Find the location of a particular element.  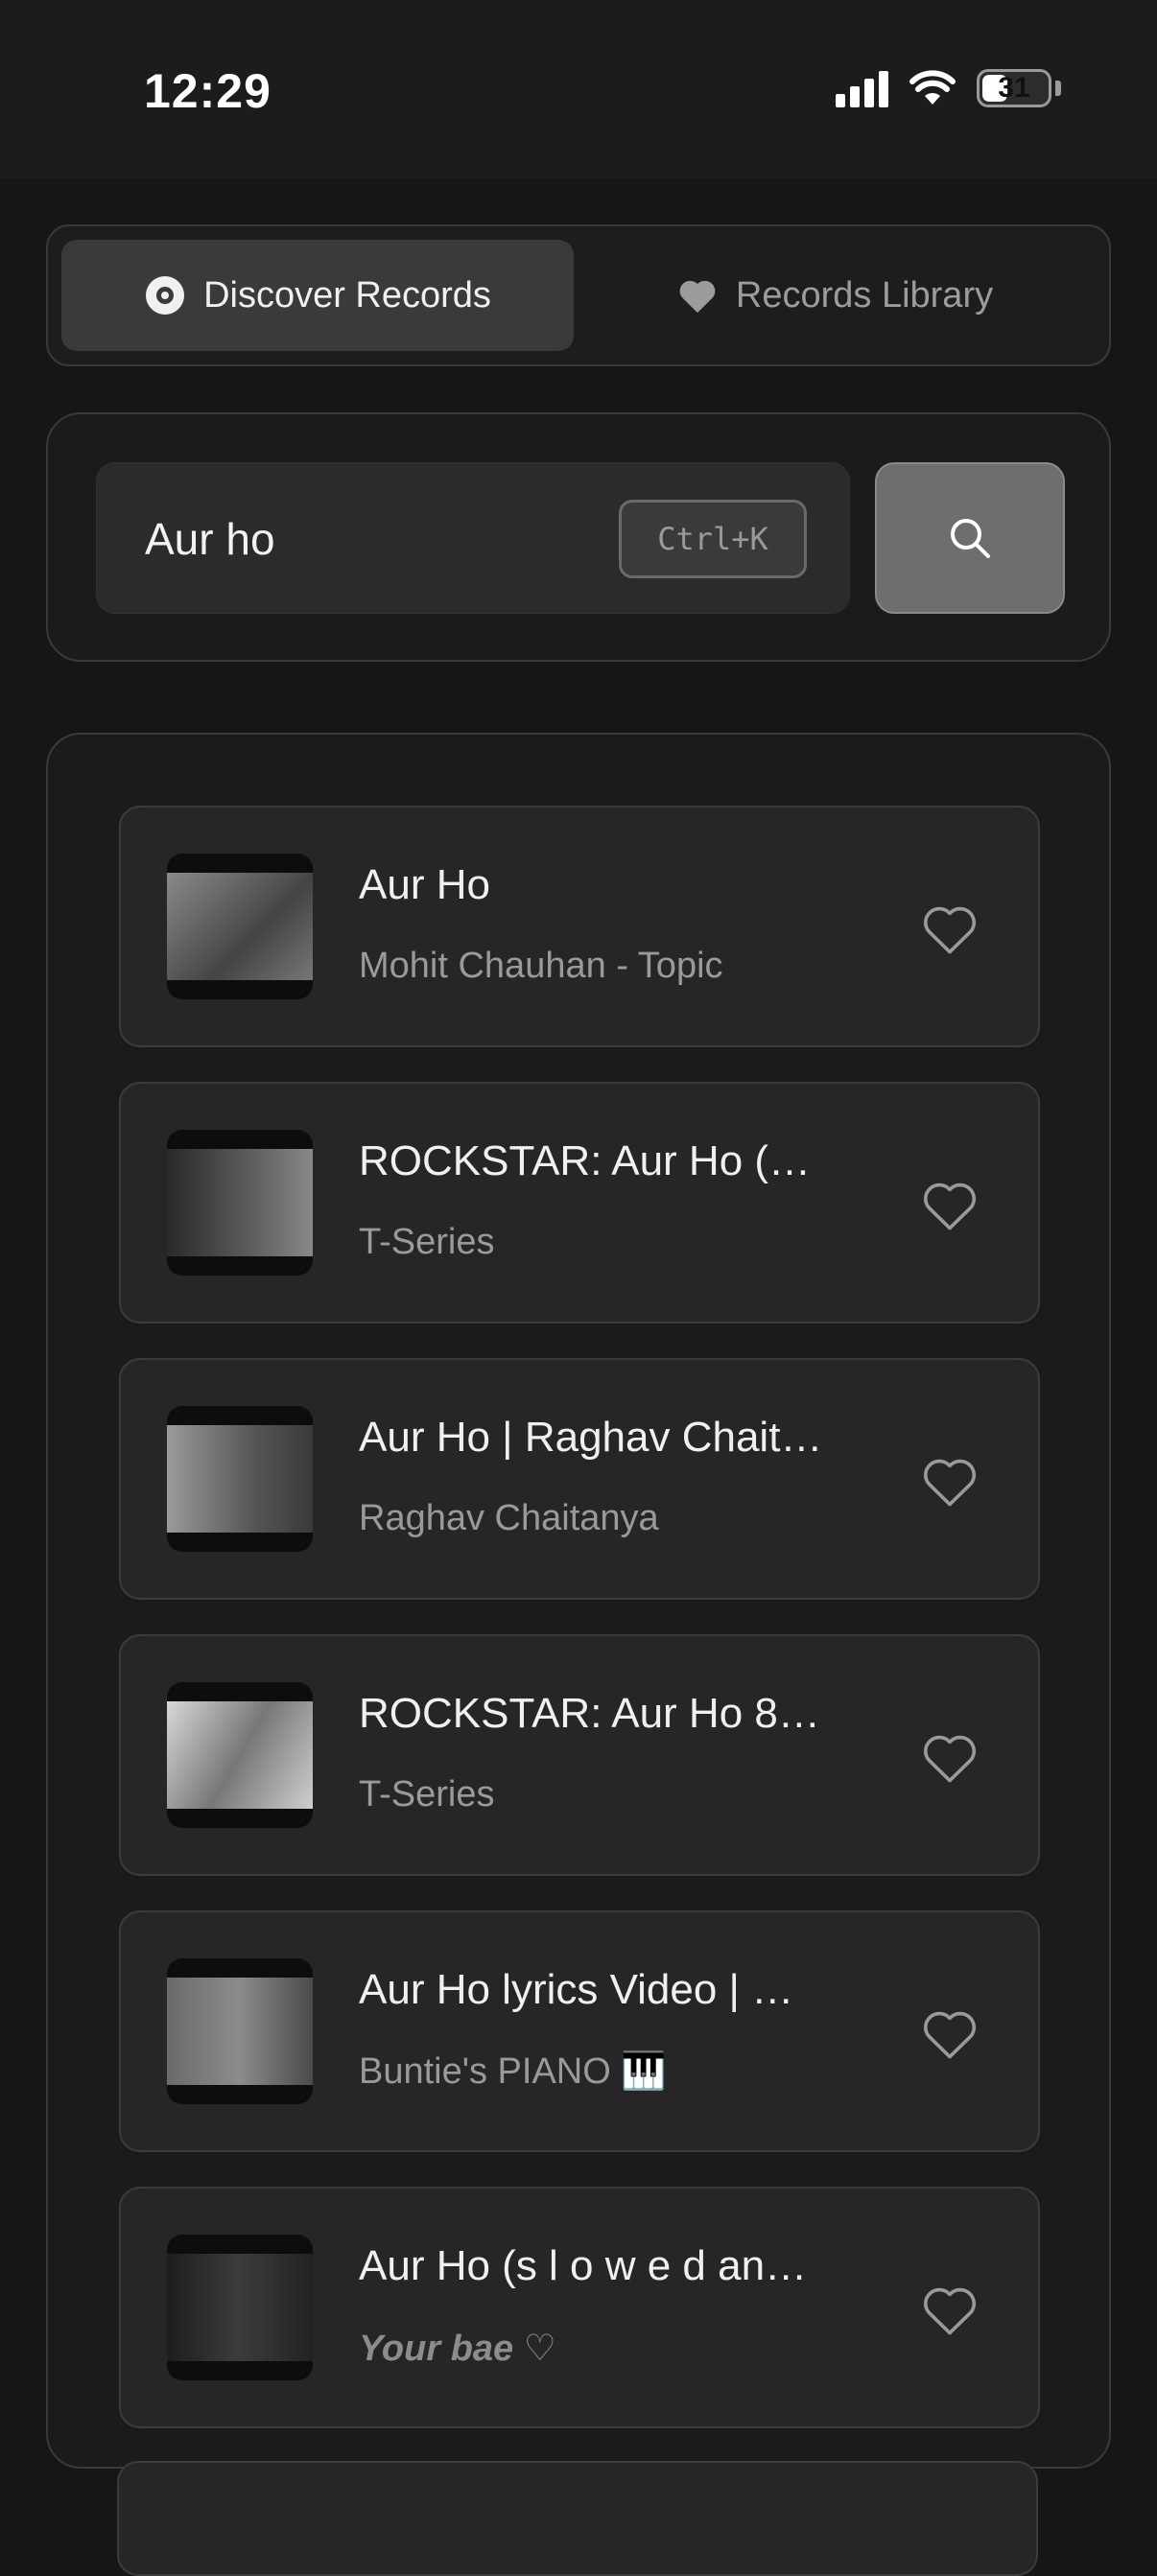

list-item-partial is located at coordinates (577, 2518).